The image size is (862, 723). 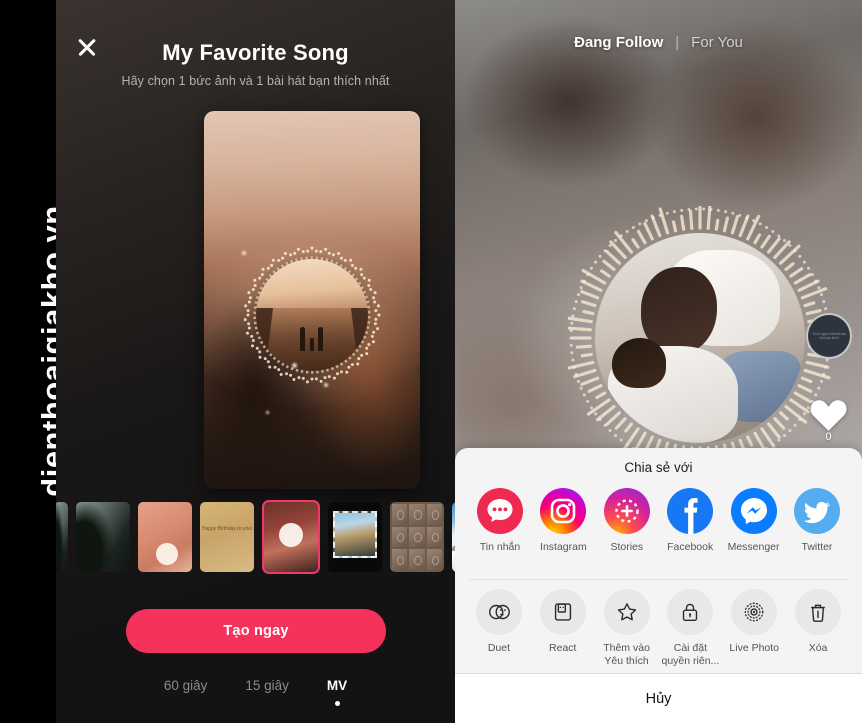 I want to click on feed-photo-circle, so click(x=700, y=338).